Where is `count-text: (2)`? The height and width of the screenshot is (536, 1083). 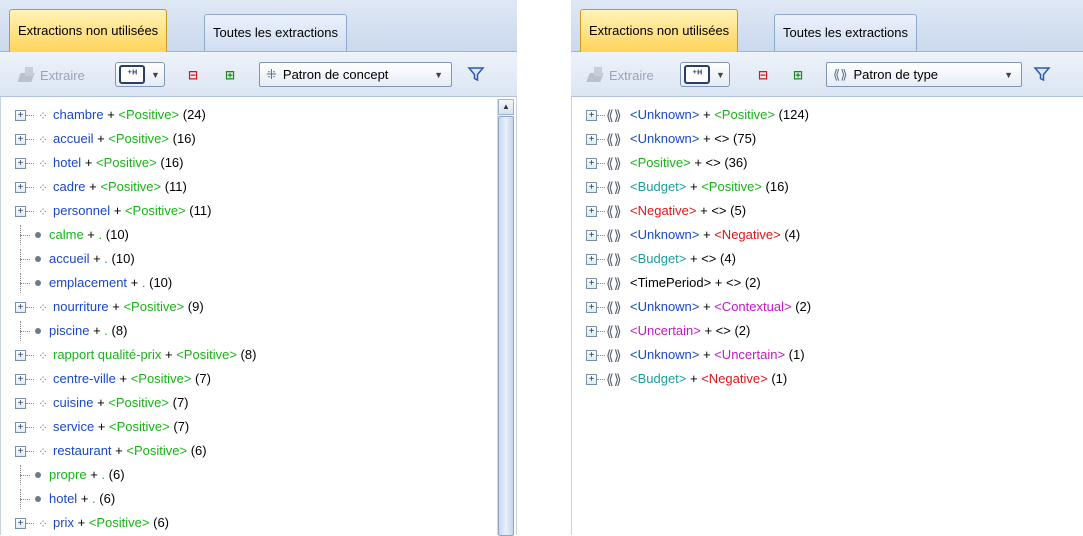
count-text: (2) is located at coordinates (742, 330).